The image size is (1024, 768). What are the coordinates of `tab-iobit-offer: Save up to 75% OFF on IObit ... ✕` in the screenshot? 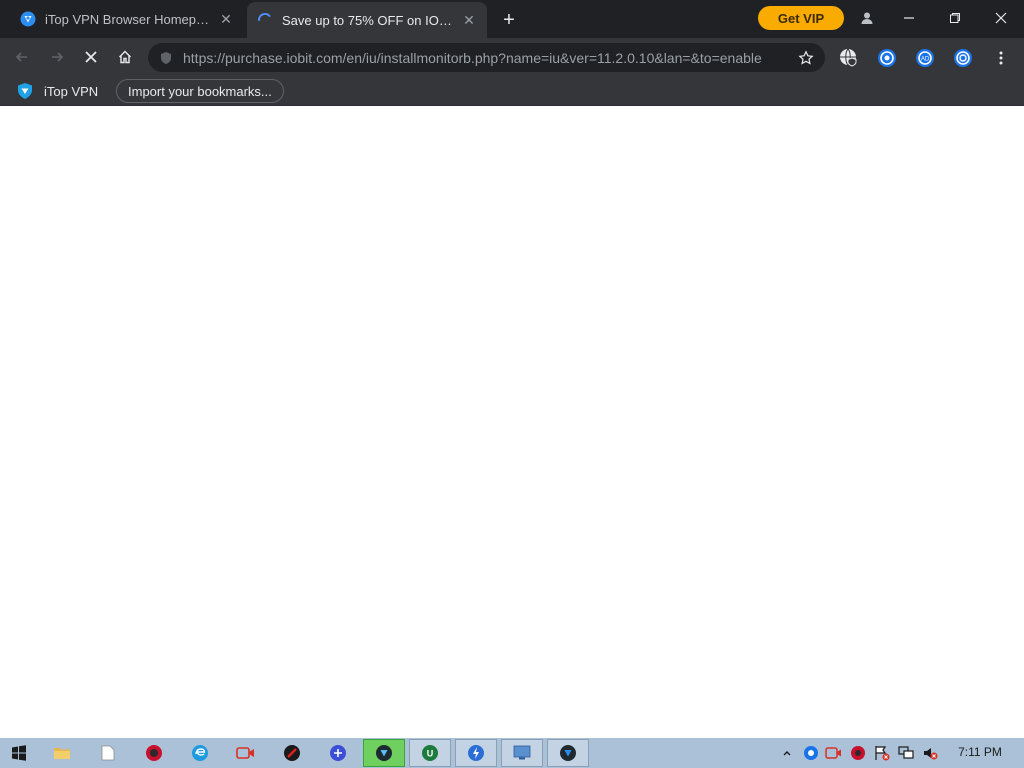 It's located at (367, 20).